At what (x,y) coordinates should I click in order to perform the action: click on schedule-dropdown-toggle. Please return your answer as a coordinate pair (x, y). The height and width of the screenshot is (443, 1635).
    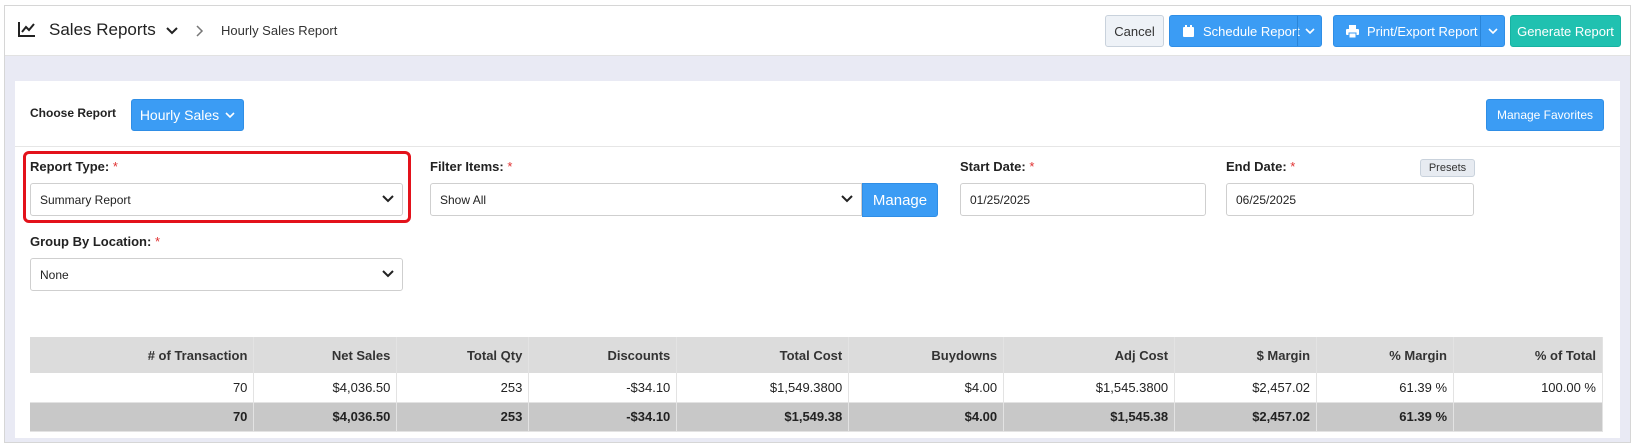
    Looking at the image, I should click on (1309, 31).